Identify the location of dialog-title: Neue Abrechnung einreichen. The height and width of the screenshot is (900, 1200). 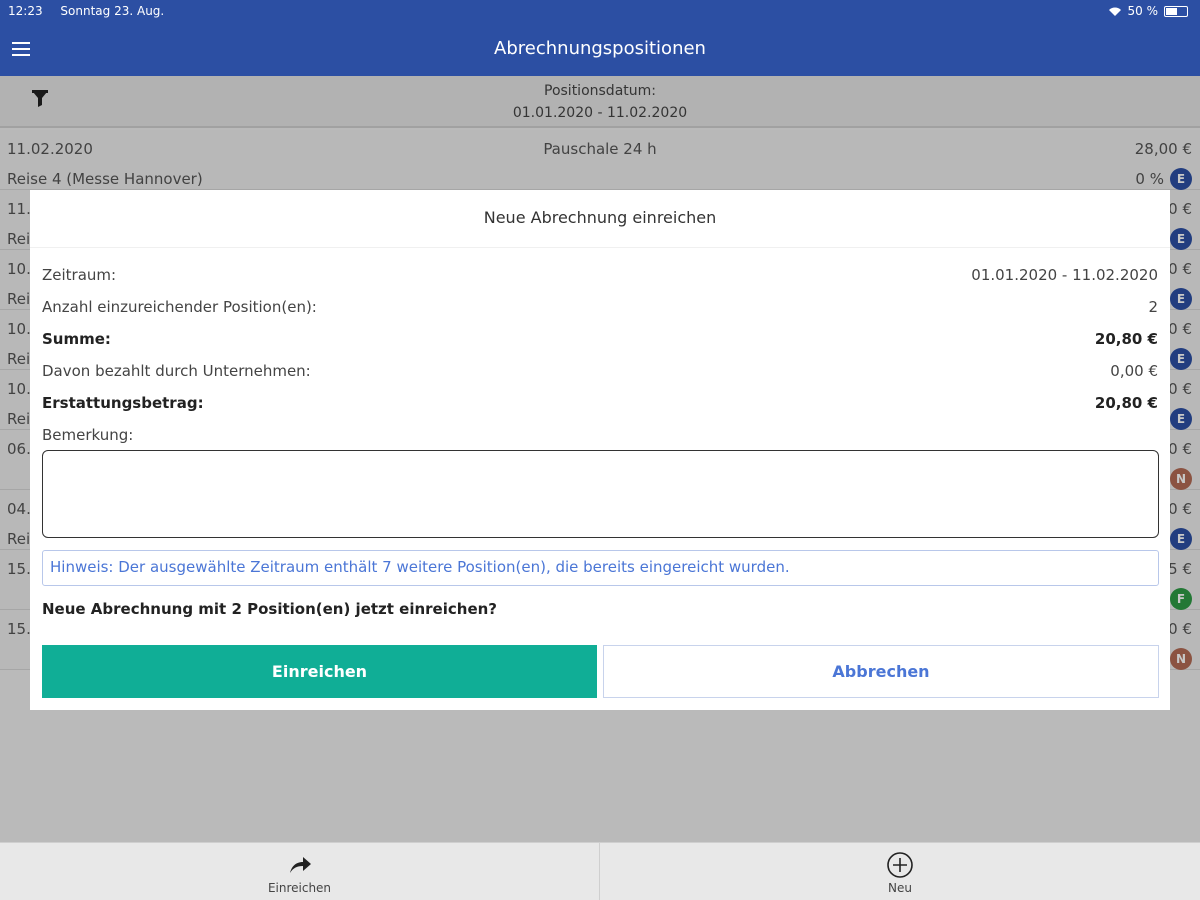
(600, 219).